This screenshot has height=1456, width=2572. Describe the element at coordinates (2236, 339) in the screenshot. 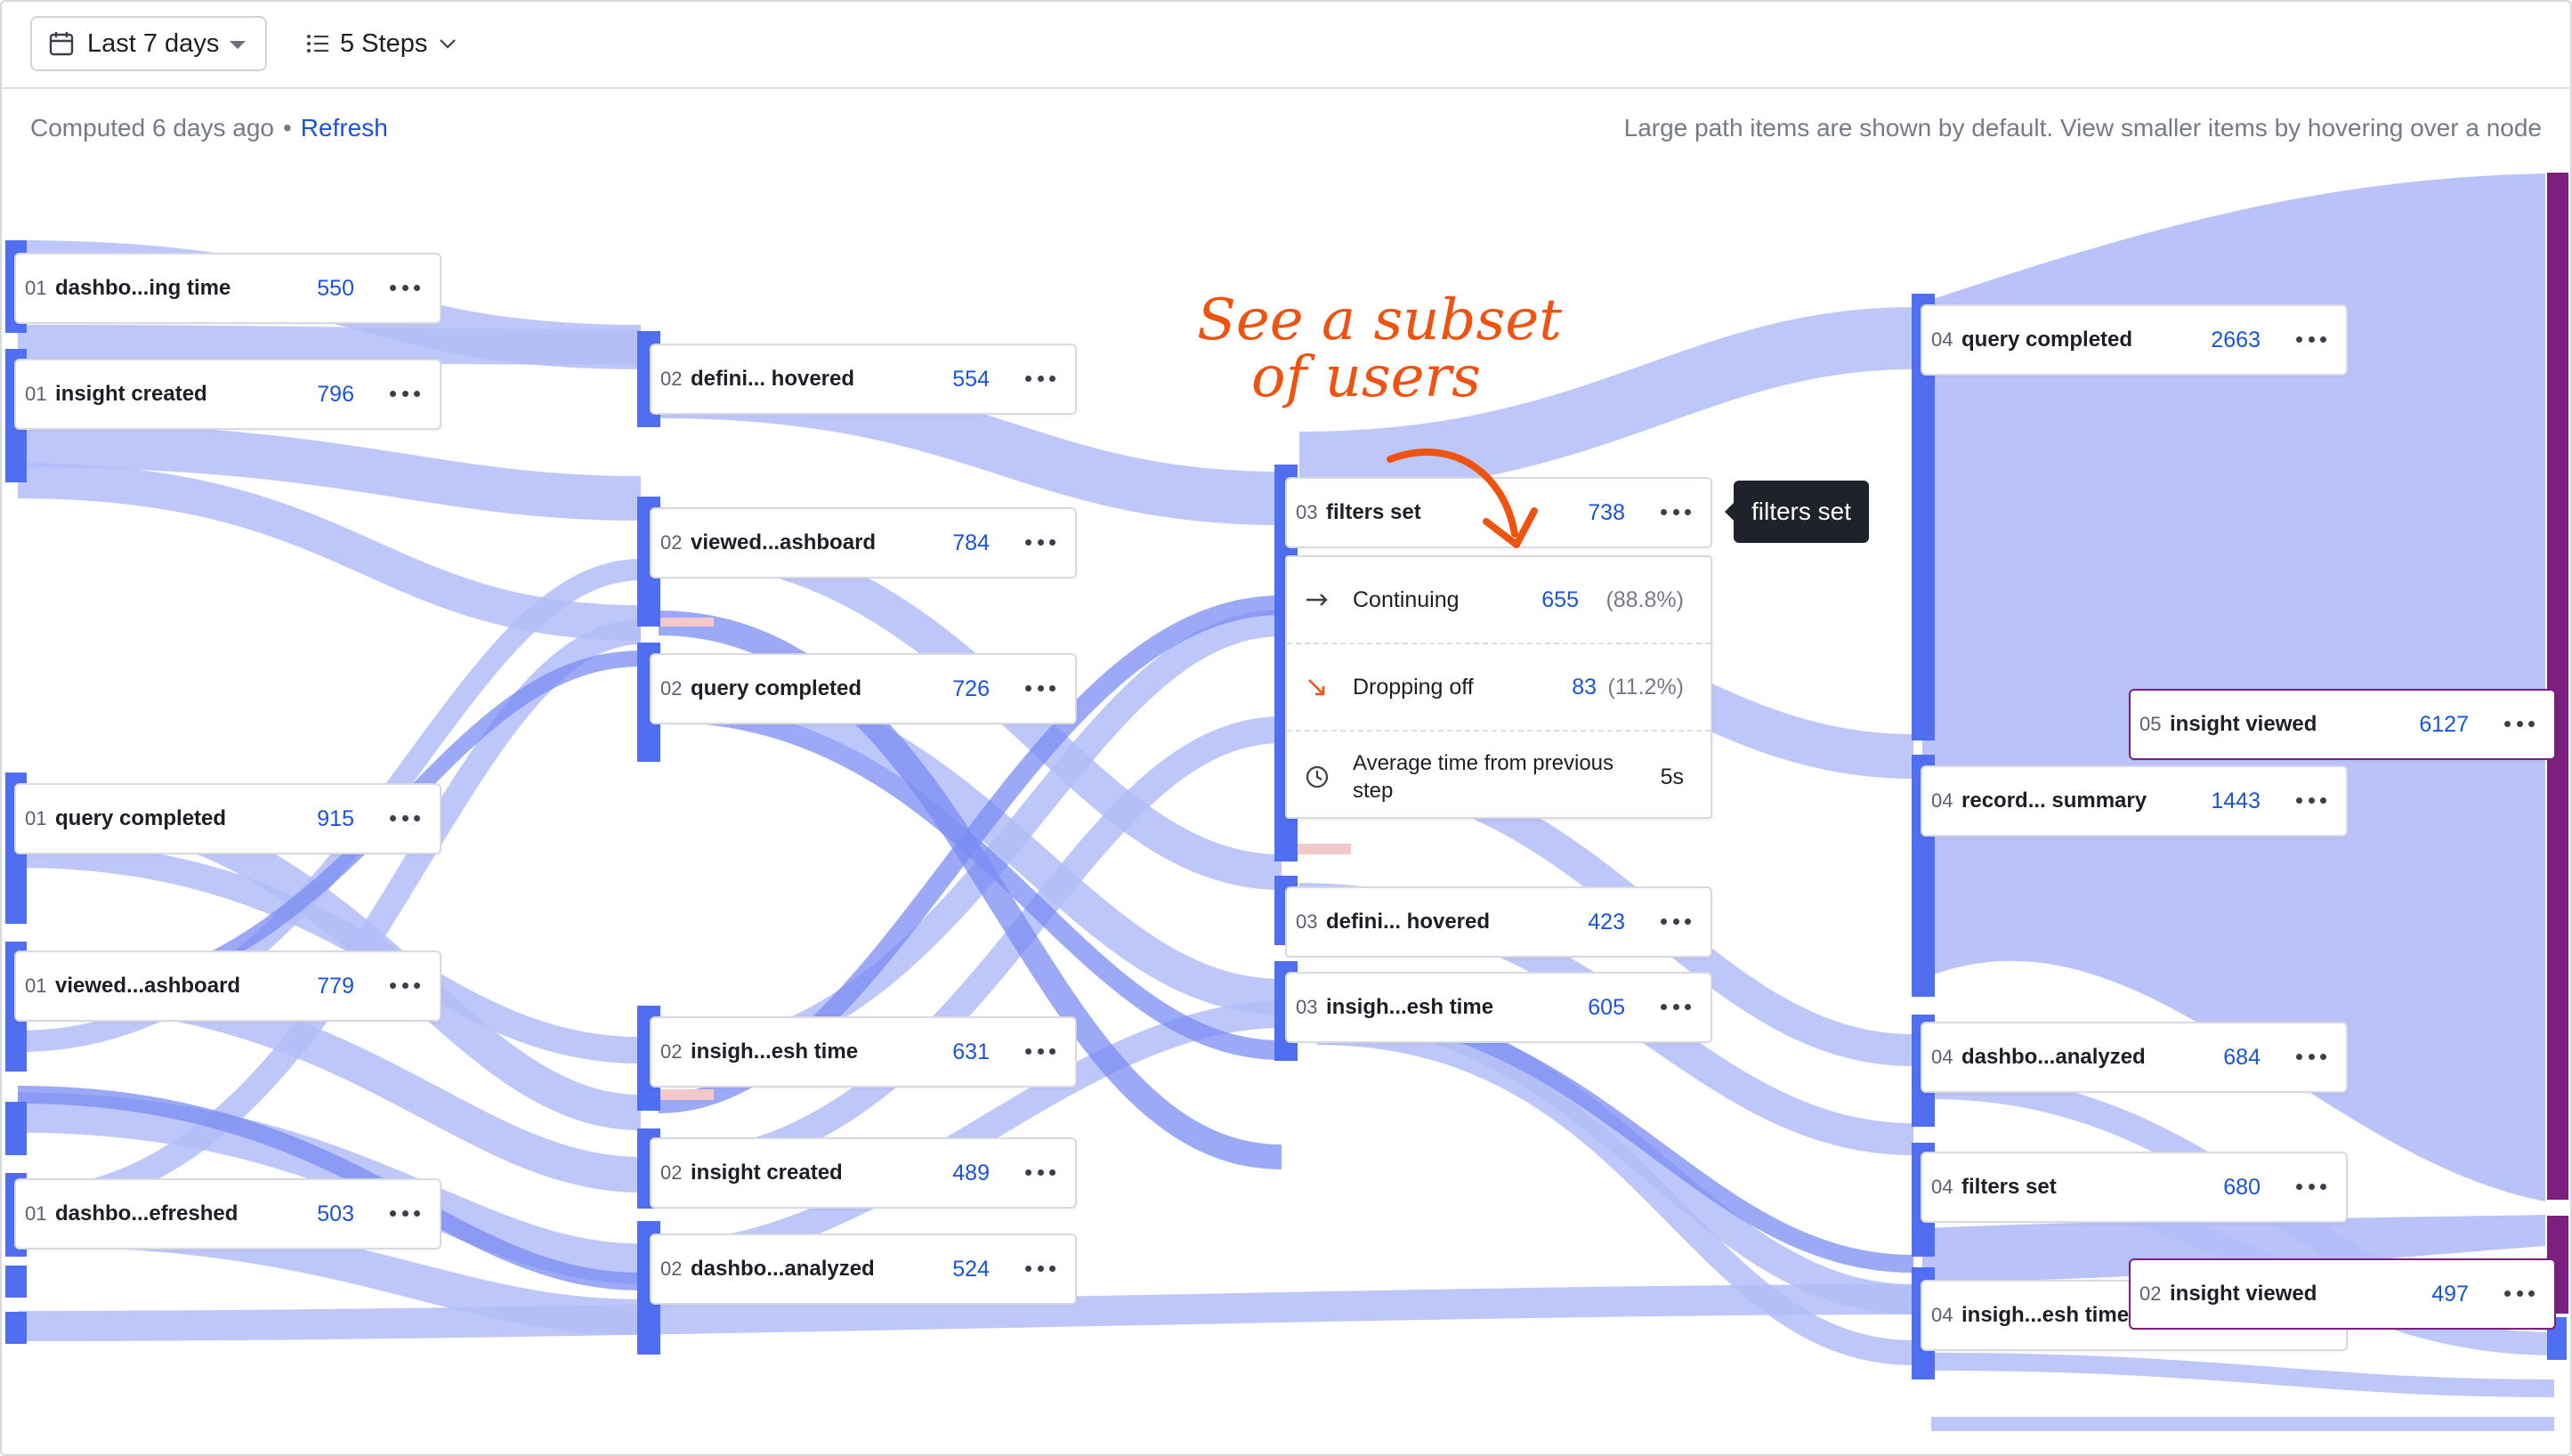

I see `node-count: 2663` at that location.